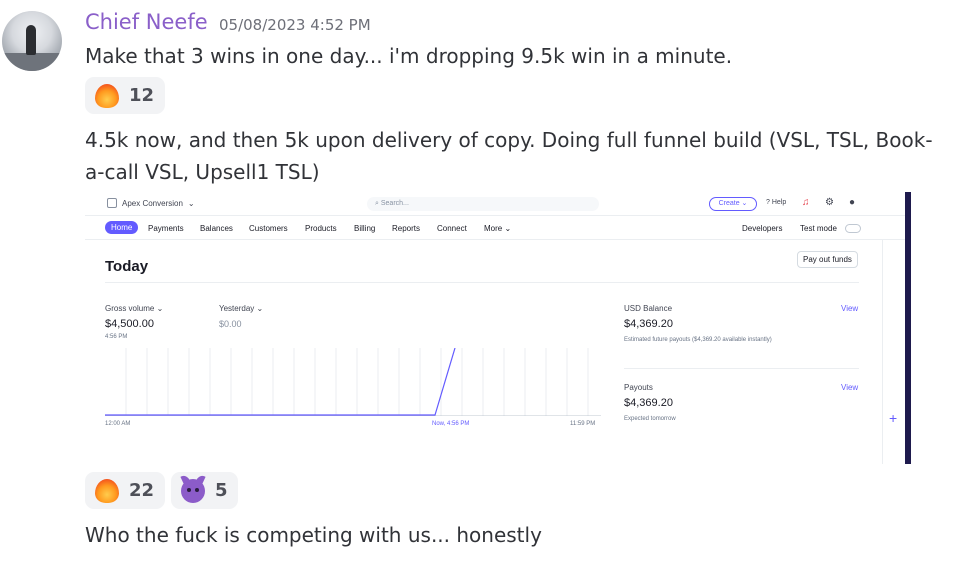 This screenshot has height=568, width=973. What do you see at coordinates (406, 228) in the screenshot?
I see `nav-reports: Reports` at bounding box center [406, 228].